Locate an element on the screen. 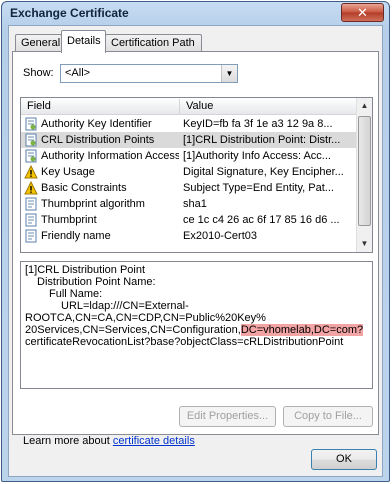  list-item: Friendly name Ex2010-Cert03 is located at coordinates (189, 236).